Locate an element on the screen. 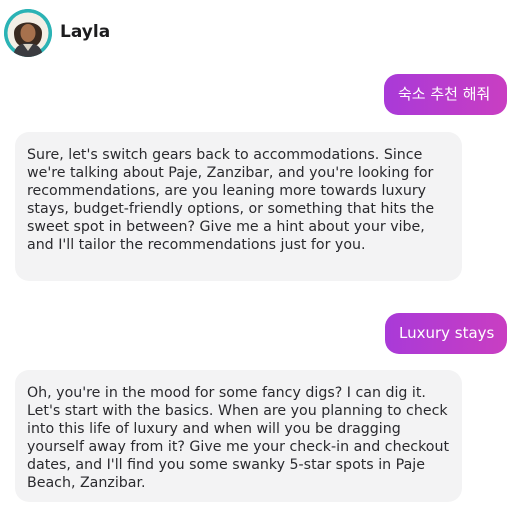 This screenshot has width=516, height=506. message-text: 숙소 추천 해줘 is located at coordinates (444, 94).